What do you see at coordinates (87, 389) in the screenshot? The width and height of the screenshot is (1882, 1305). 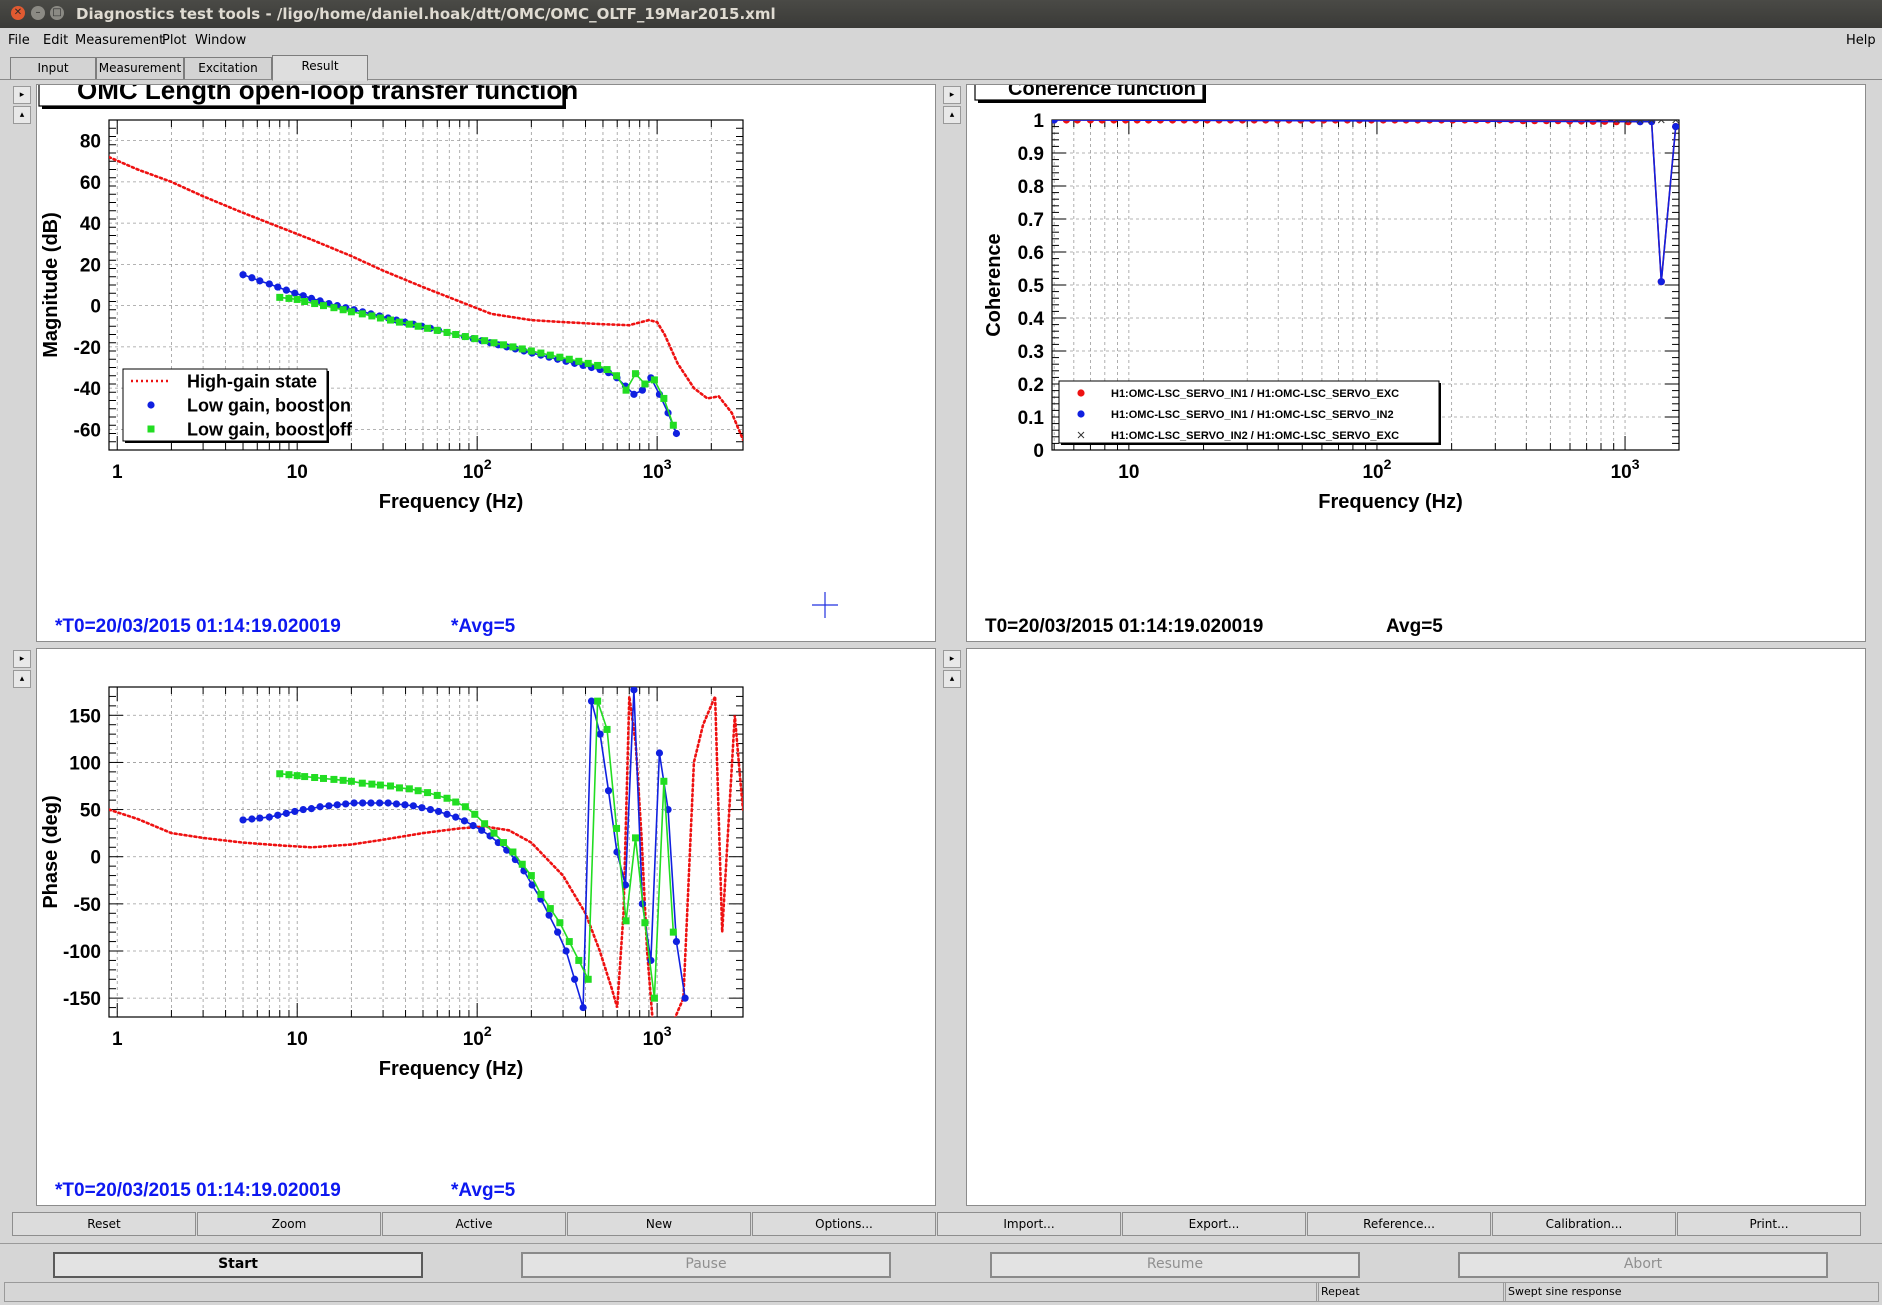 I see `y-tick-label: -40` at bounding box center [87, 389].